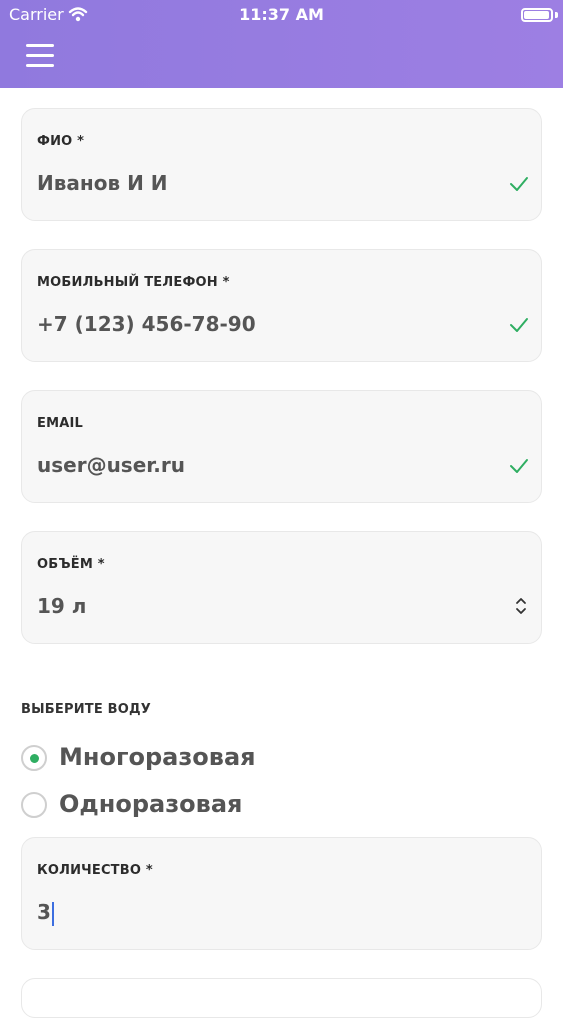 The image size is (563, 1018). I want to click on status-time: 11:37 AM, so click(281, 14).